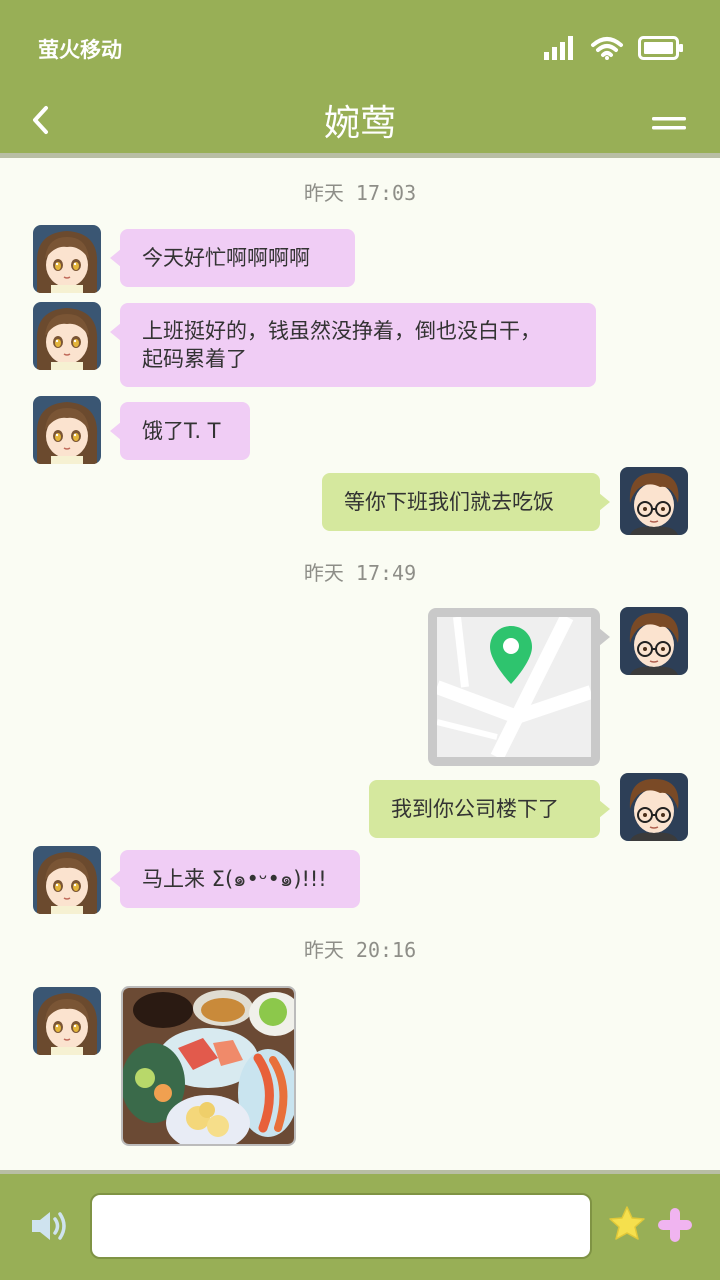  I want to click on timestamp: 昨天 17:49, so click(360, 573).